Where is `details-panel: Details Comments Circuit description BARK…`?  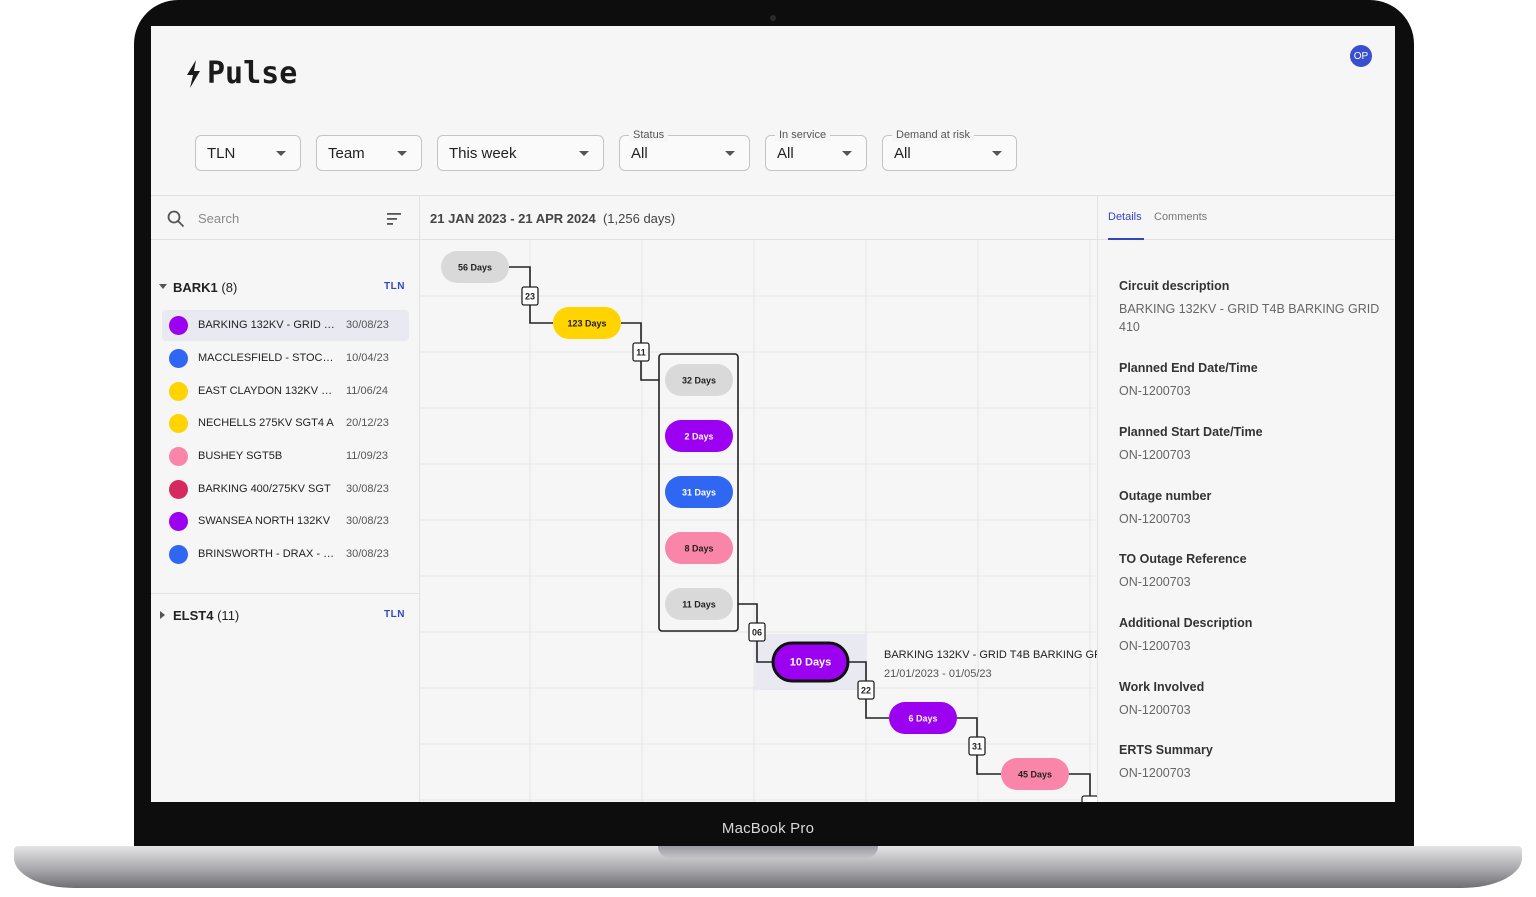
details-panel: Details Comments Circuit description BARK… is located at coordinates (1246, 499).